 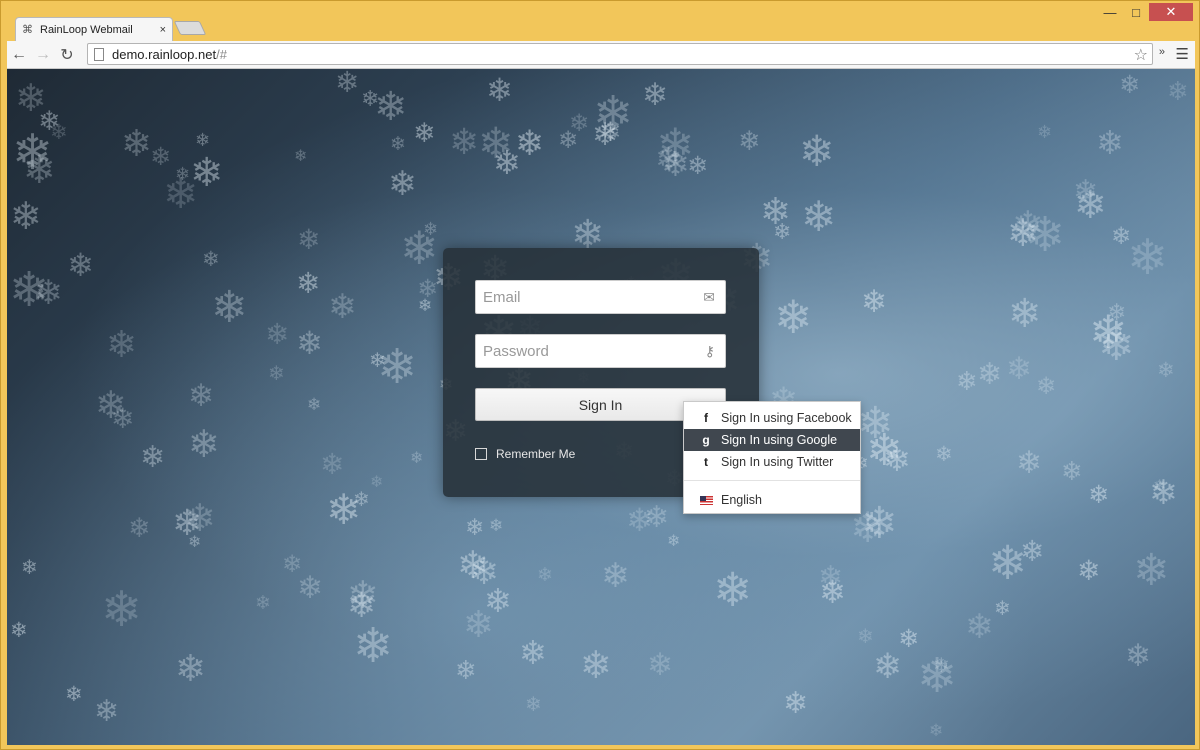 I want to click on us-flag-icon, so click(x=706, y=500).